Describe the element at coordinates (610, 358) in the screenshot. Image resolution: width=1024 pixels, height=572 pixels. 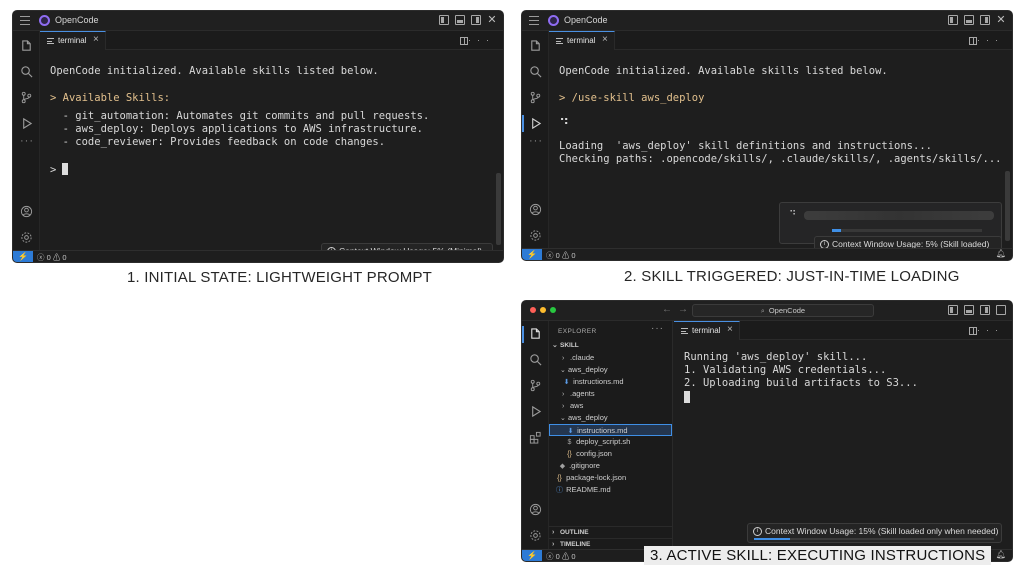
I see `tree-item-folder: › .claude` at that location.